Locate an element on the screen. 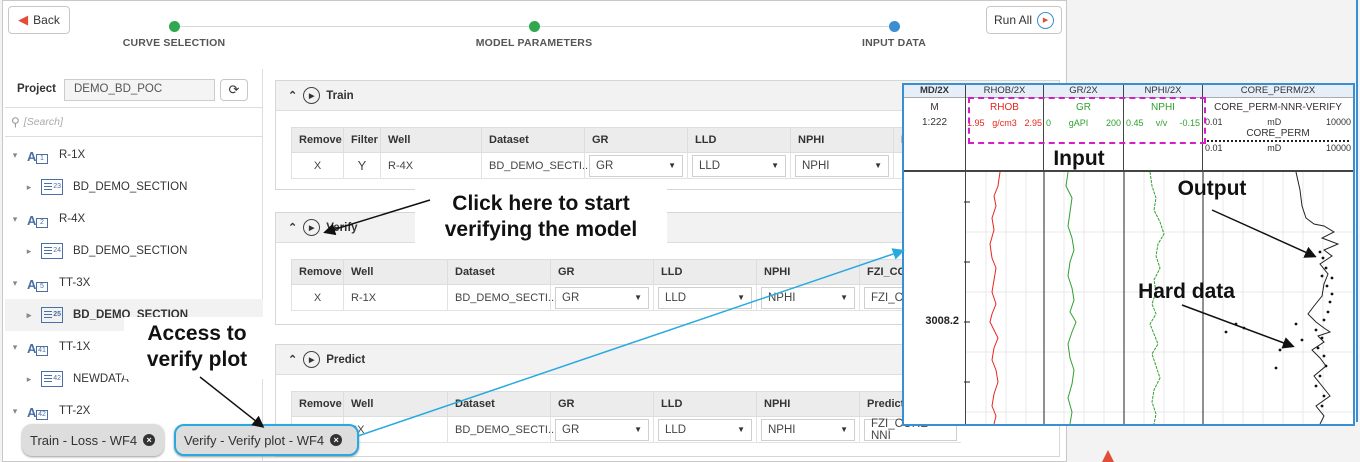 The height and width of the screenshot is (462, 1360). md-header: MD/2X M 1:222 is located at coordinates (935, 127).